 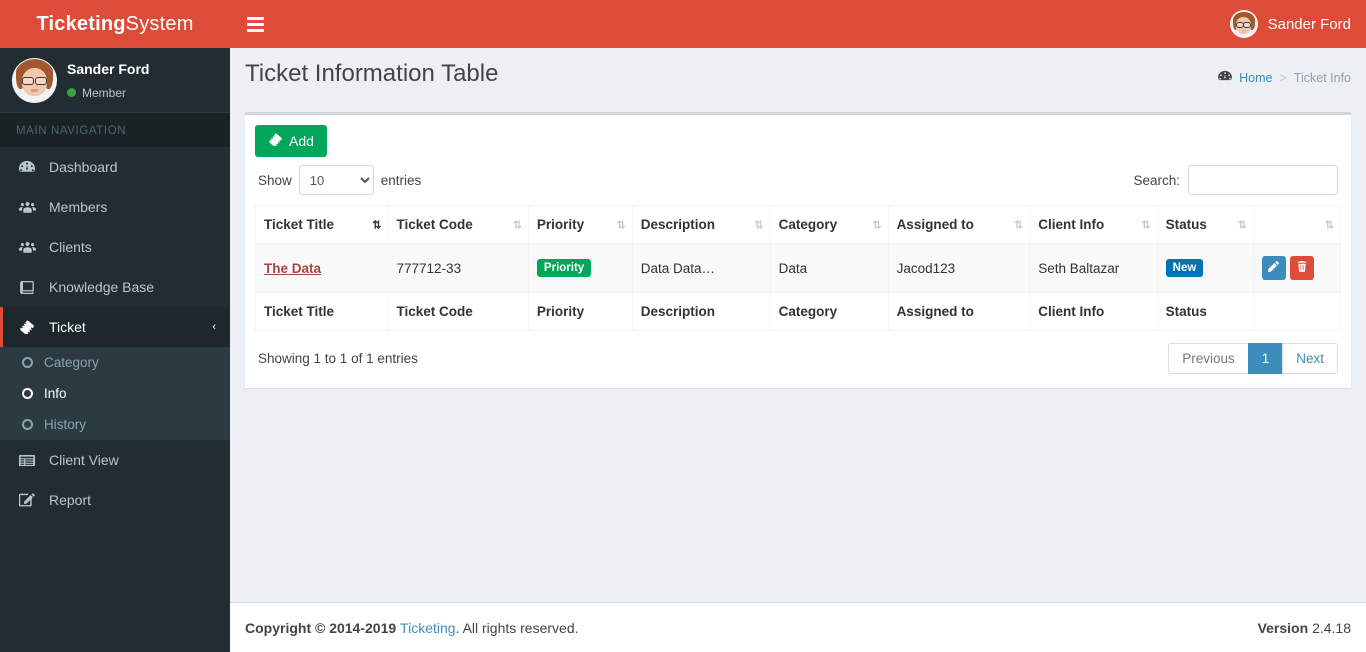 I want to click on ticket-title-link: The Data, so click(x=292, y=268).